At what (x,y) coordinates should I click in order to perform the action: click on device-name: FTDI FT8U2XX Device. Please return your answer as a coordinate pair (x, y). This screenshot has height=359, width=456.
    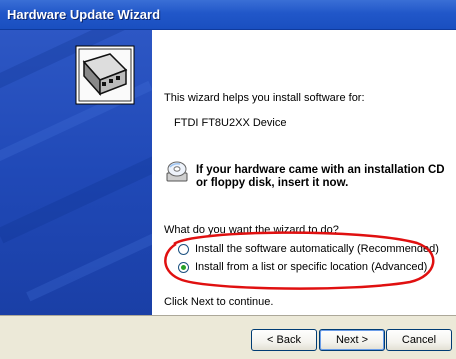
    Looking at the image, I should click on (230, 123).